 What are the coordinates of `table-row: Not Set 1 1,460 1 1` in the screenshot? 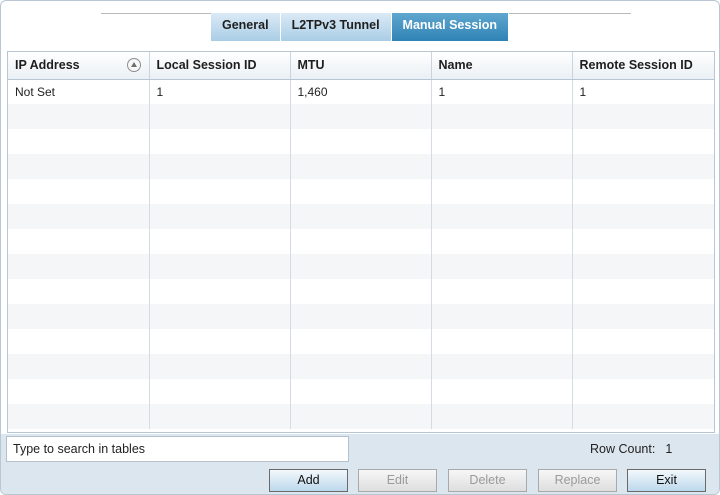 It's located at (361, 91).